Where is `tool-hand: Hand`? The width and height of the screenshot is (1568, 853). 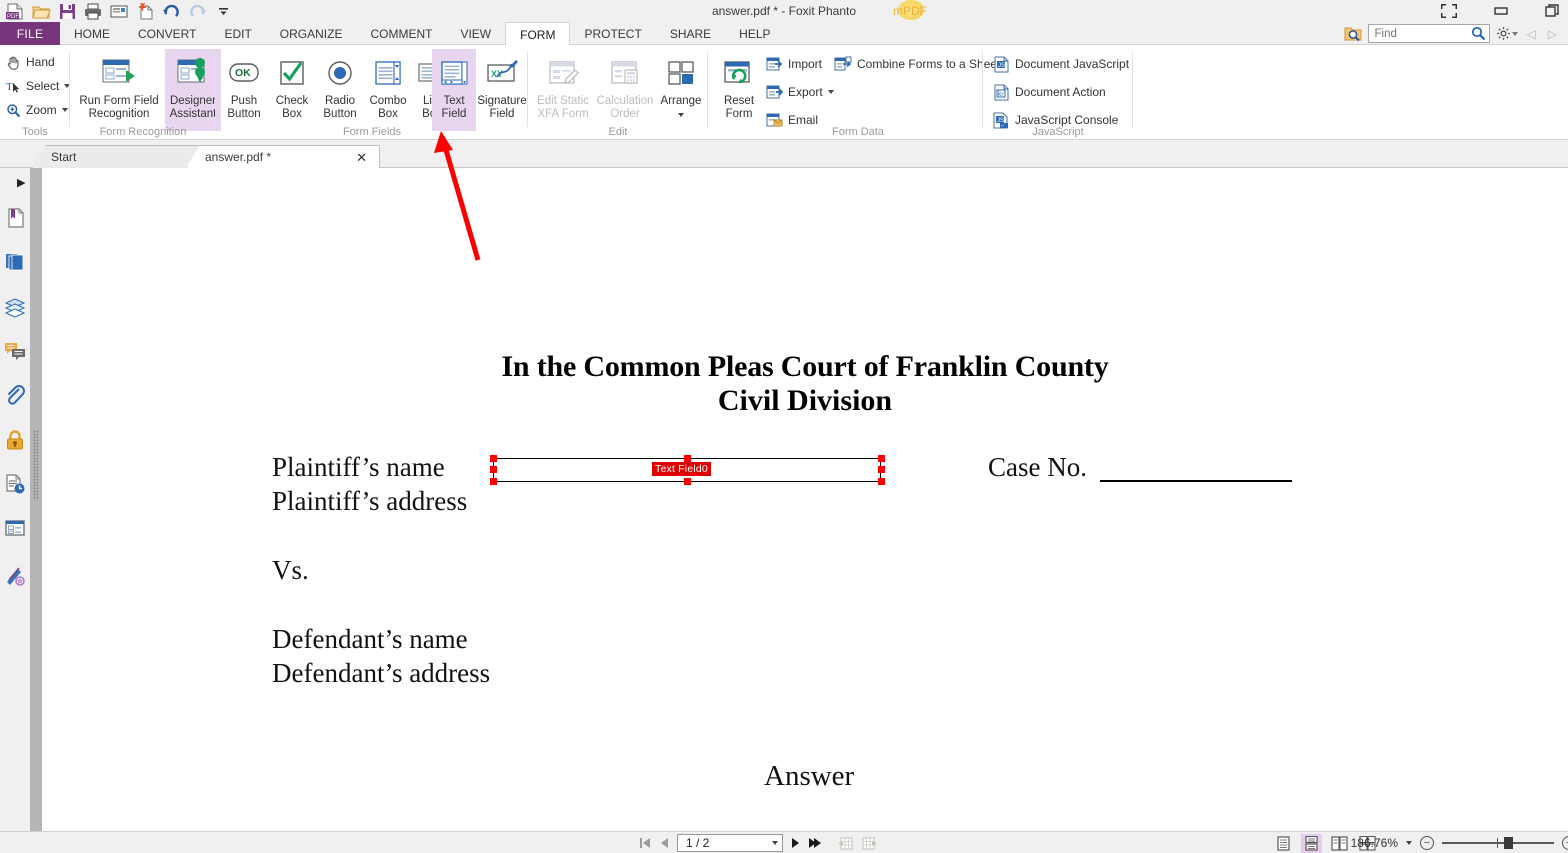 tool-hand: Hand is located at coordinates (35, 62).